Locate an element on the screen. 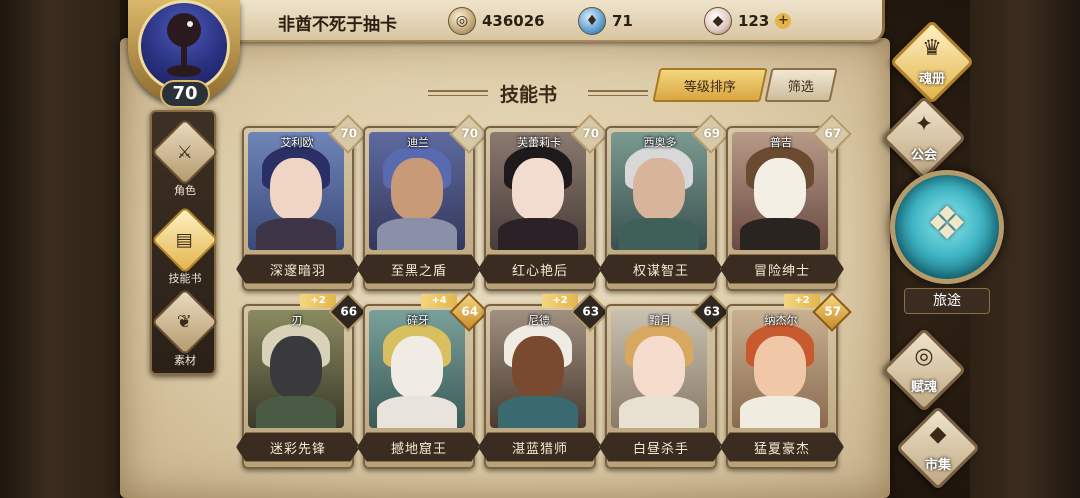  skillbook-card: 芙蕾莉卡 70 红心艳后 is located at coordinates (544, 202).